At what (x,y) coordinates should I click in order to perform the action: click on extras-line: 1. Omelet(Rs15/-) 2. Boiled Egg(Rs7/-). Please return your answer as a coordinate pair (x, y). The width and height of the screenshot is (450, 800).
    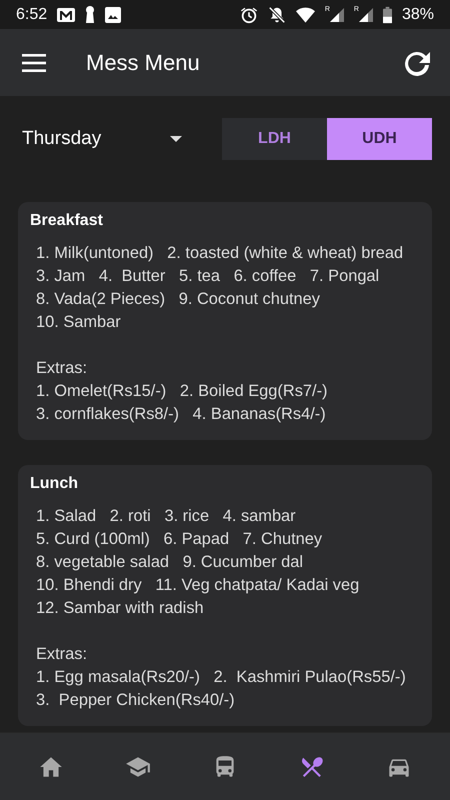
    Looking at the image, I should click on (181, 391).